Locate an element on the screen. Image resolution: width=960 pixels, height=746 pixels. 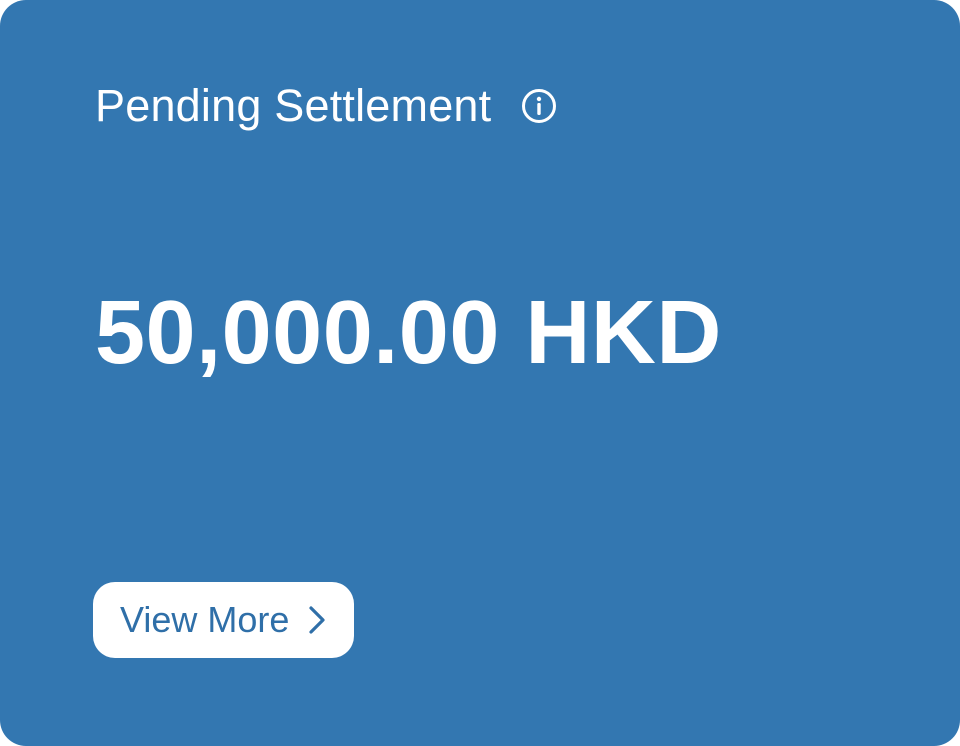
card-title: Pending Settlement is located at coordinates (293, 105).